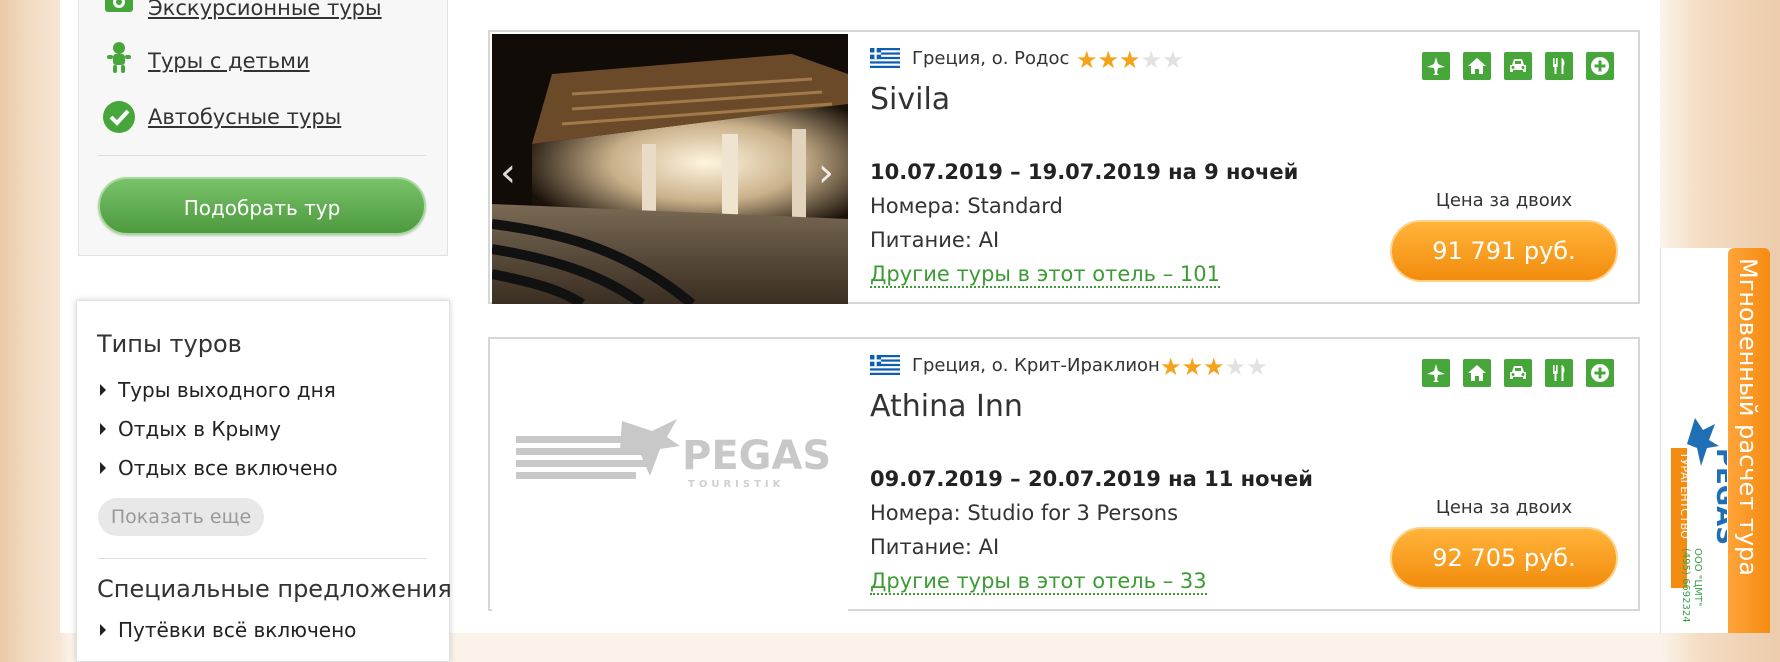 The image size is (1780, 662). What do you see at coordinates (1504, 558) in the screenshot?
I see `price-button: 92 705 руб.` at bounding box center [1504, 558].